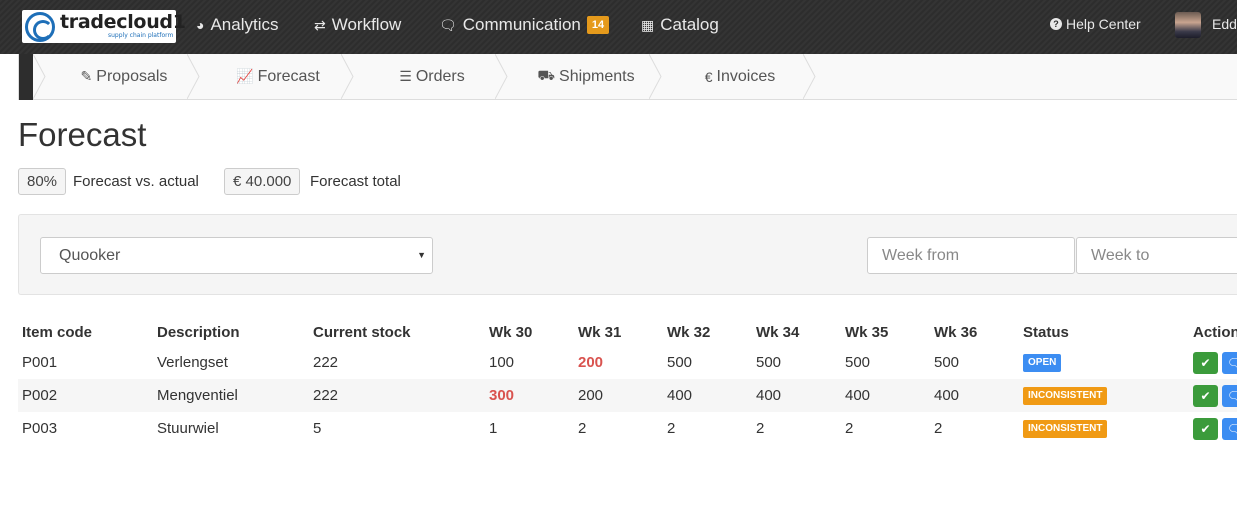  What do you see at coordinates (1215, 332) in the screenshot?
I see `col-header-actions: Actions` at bounding box center [1215, 332].